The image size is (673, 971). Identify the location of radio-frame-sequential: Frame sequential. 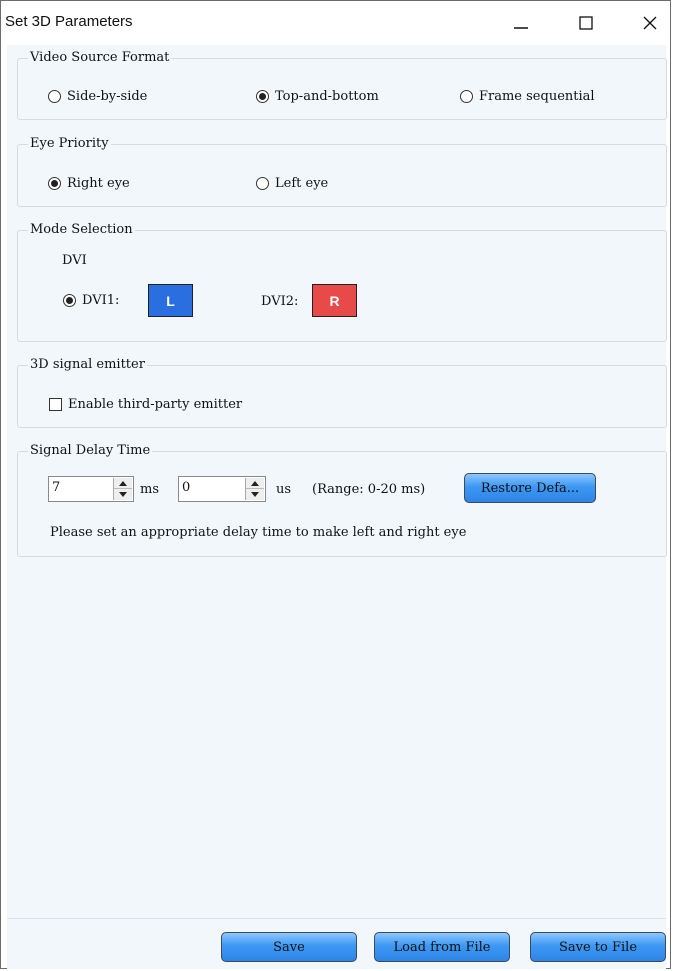
(527, 96).